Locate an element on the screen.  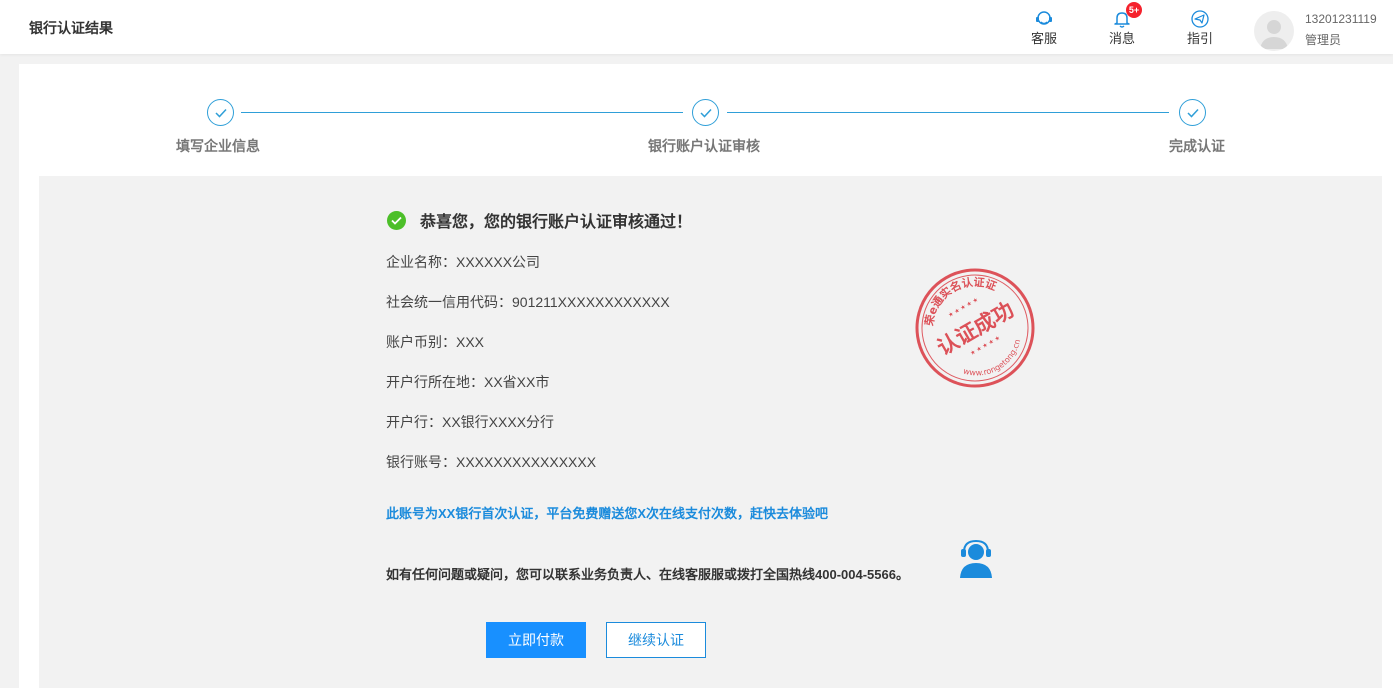
field-value: 901211XXXXXXXXXXXX is located at coordinates (591, 302).